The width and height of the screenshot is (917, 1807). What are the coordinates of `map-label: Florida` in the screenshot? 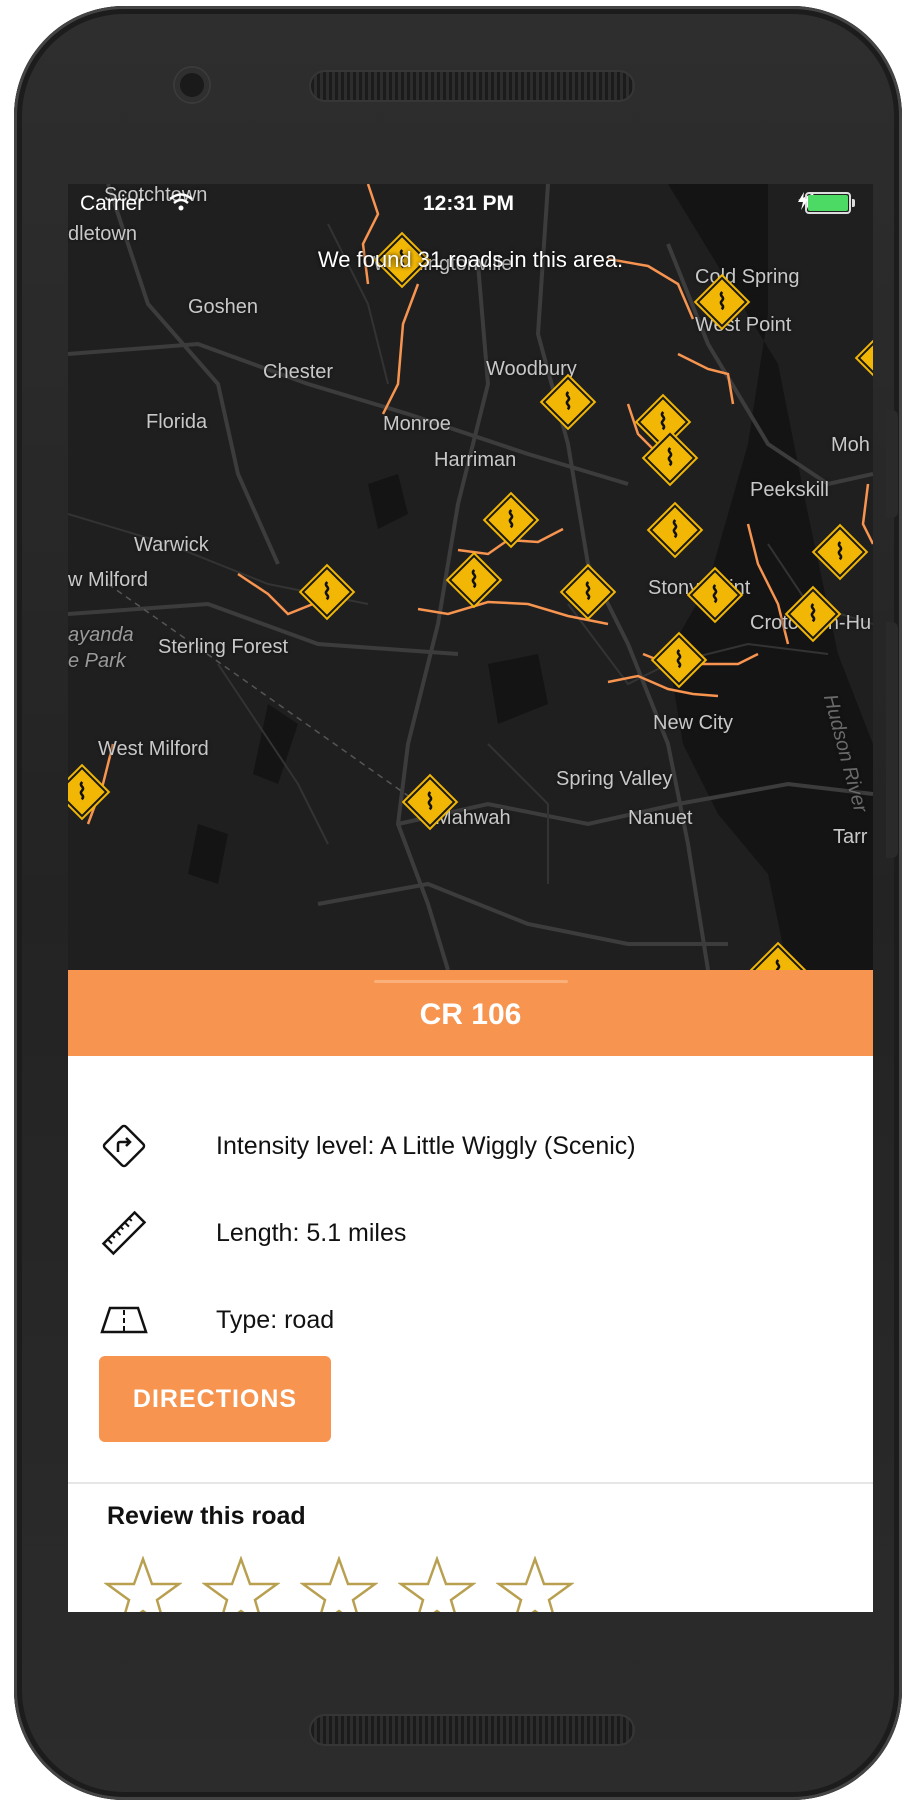 It's located at (177, 422).